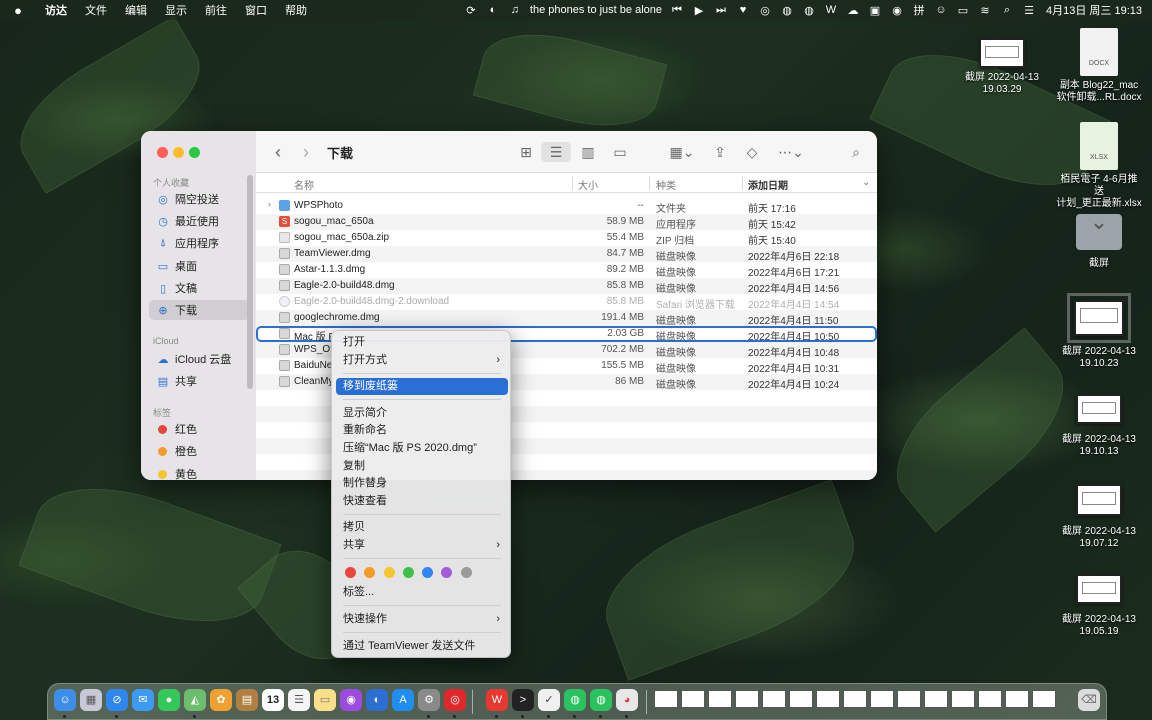 The width and height of the screenshot is (1152, 720). Describe the element at coordinates (1029, 10) in the screenshot. I see `control-center-icon: ☰` at that location.